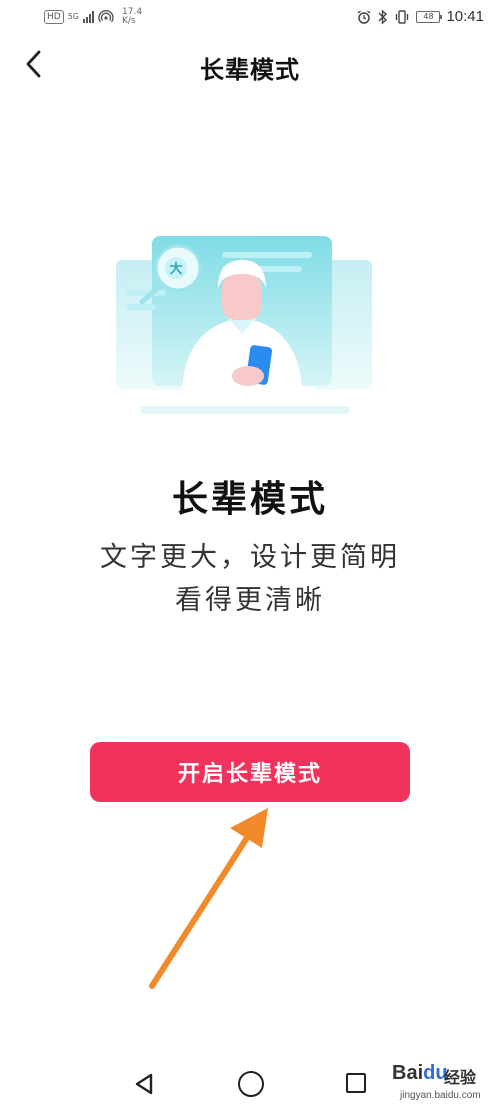 This screenshot has height=1111, width=500. What do you see at coordinates (465, 16) in the screenshot?
I see `clock: 10:41` at bounding box center [465, 16].